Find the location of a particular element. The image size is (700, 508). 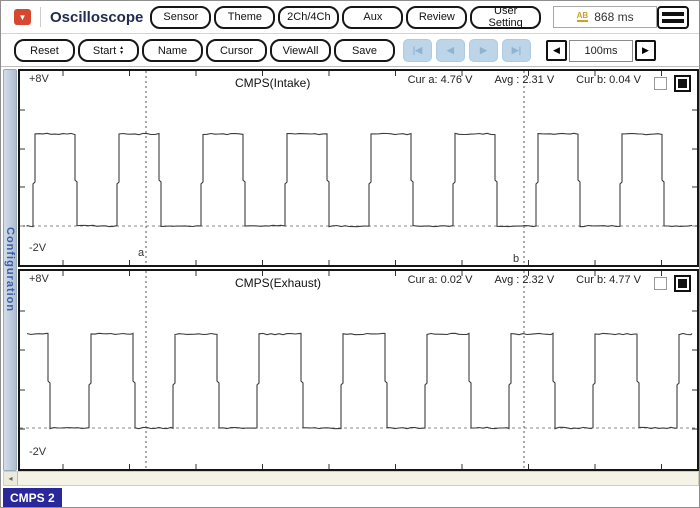

measurement-readout: Cur a: 0.02 V Avg : 2.32 V Cur b: 4.77 V is located at coordinates (524, 280).